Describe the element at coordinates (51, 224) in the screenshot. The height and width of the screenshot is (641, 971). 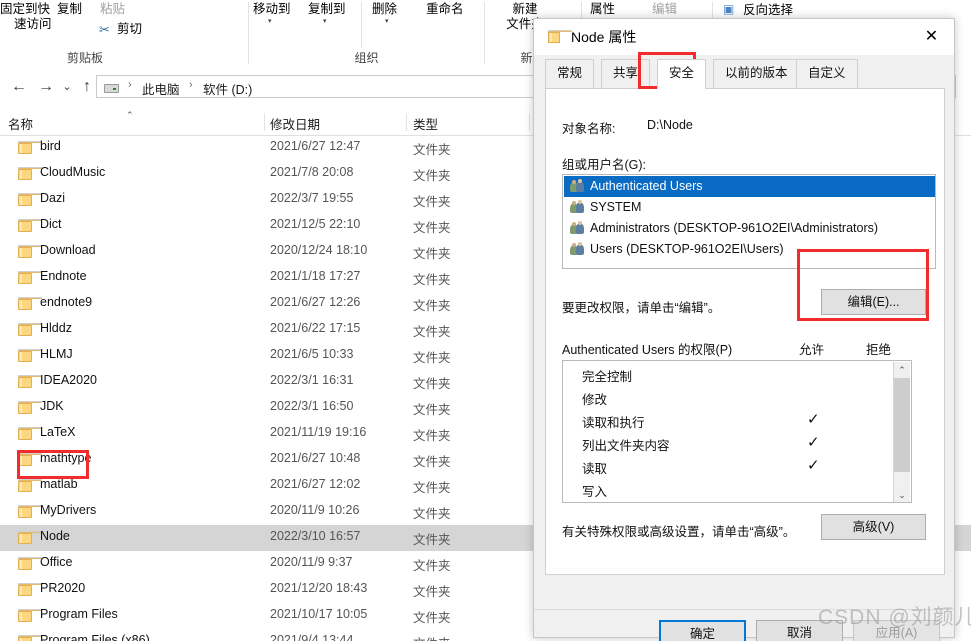
I see `file-name: Dict` at that location.